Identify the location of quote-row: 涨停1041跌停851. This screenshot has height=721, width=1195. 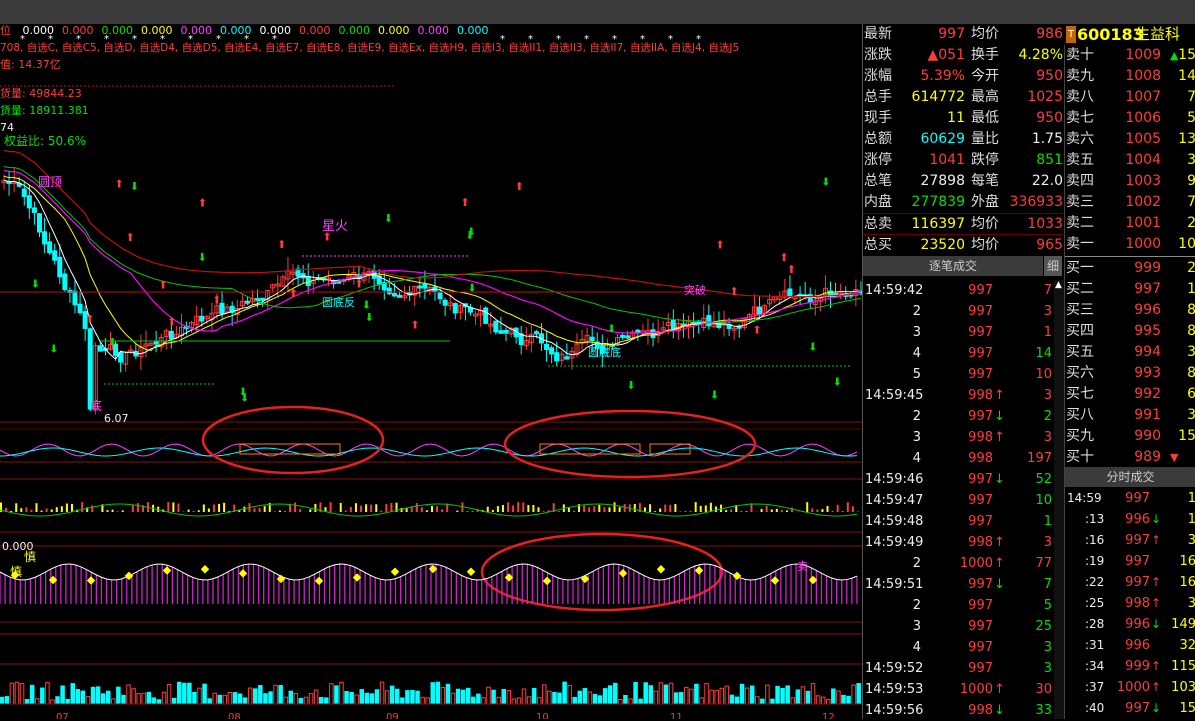
(963, 160).